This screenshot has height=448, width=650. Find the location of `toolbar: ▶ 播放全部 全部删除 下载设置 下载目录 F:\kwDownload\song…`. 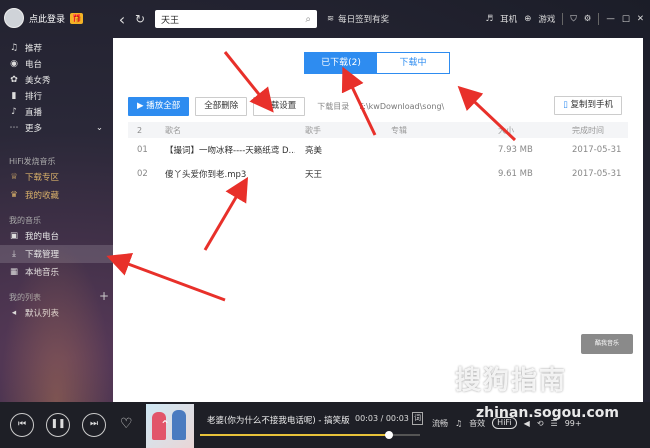

toolbar: ▶ 播放全部 全部删除 下载设置 下载目录 F:\kwDownload\song… is located at coordinates (378, 106).